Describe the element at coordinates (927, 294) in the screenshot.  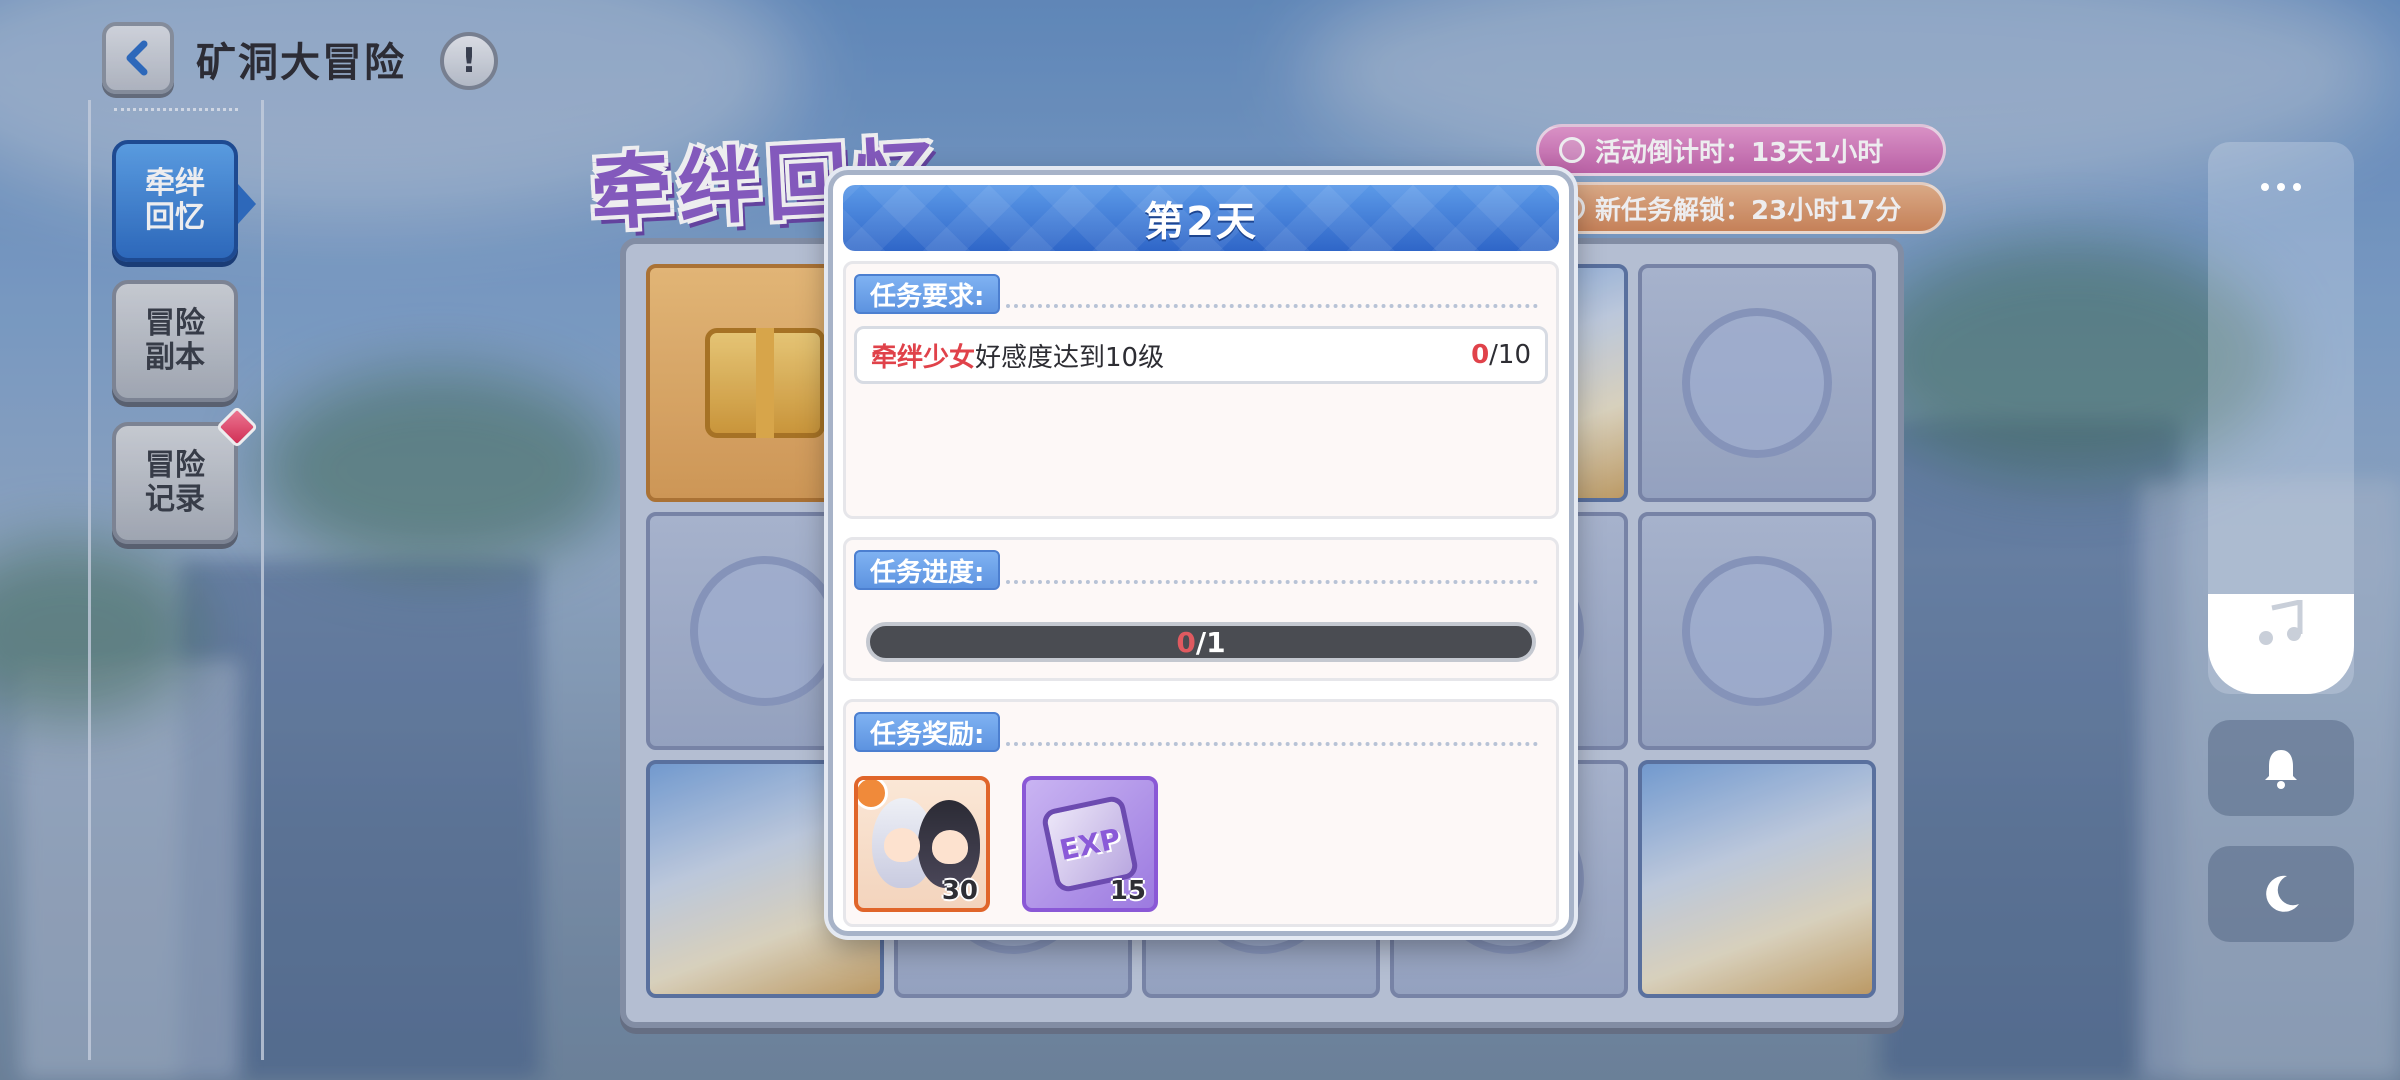
I see `requirement-label: 任务要求:` at that location.